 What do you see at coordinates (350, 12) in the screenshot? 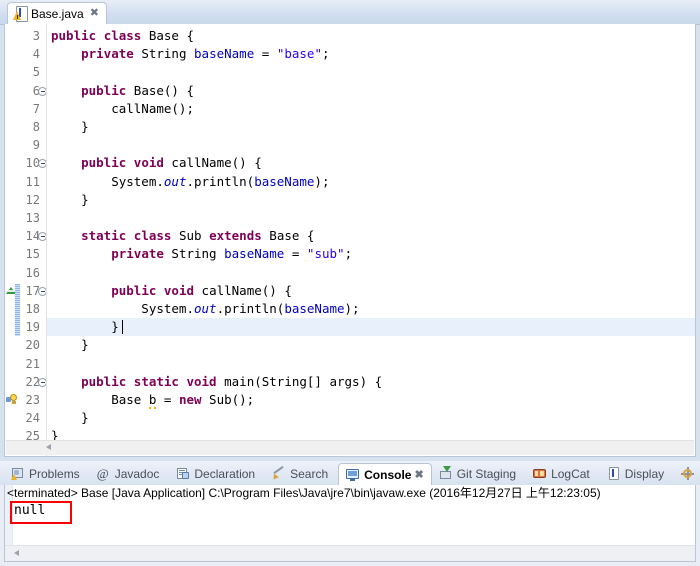
I see `editor-tab-bar: Base.java ✖` at bounding box center [350, 12].